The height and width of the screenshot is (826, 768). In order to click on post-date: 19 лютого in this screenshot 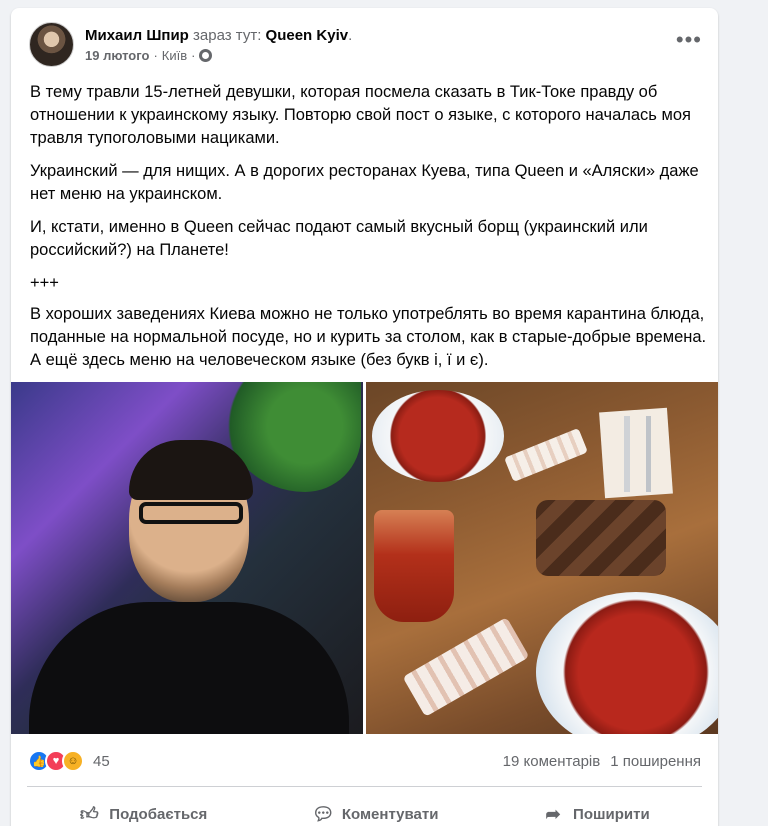, I will do `click(117, 55)`.